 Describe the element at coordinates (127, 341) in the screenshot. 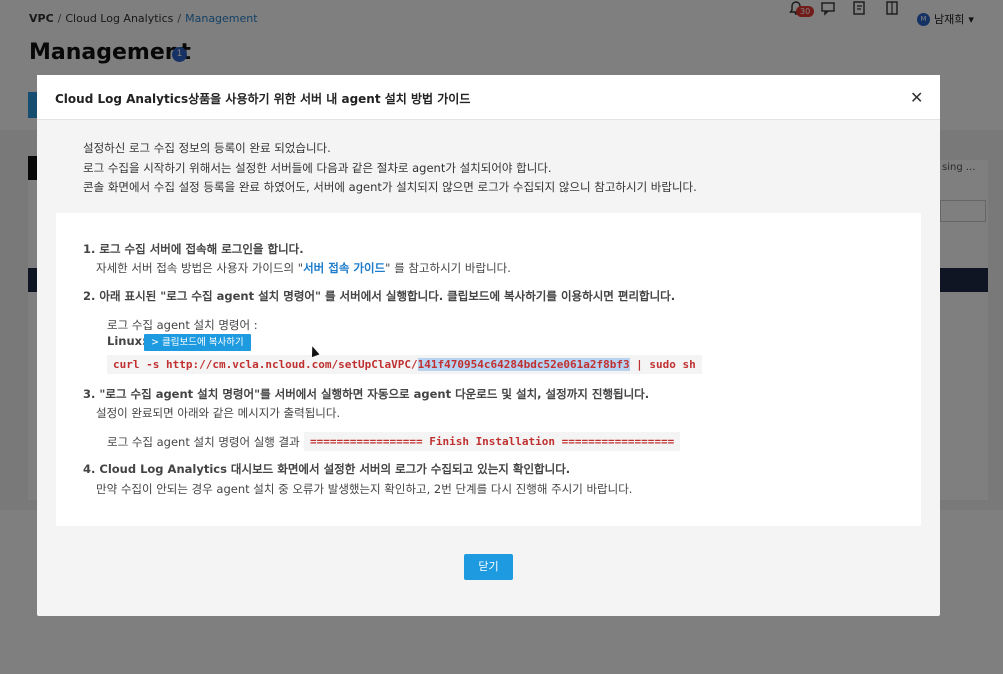

I see `linux-label: Linux:` at that location.